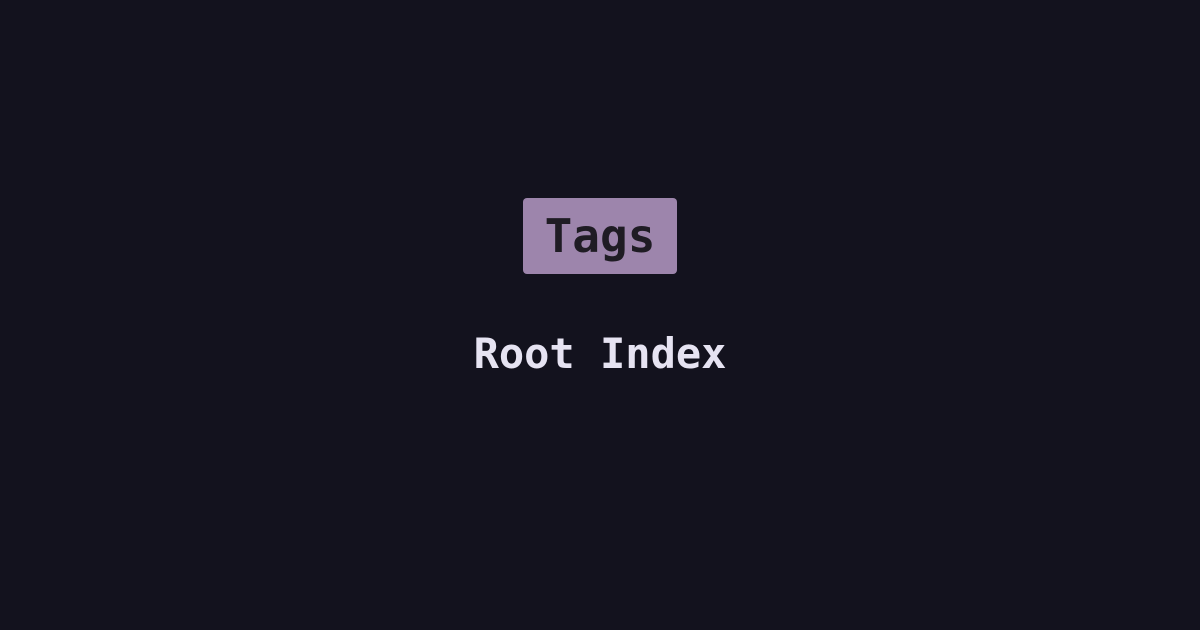 This screenshot has width=1200, height=630. I want to click on page-title: Root Index, so click(600, 353).